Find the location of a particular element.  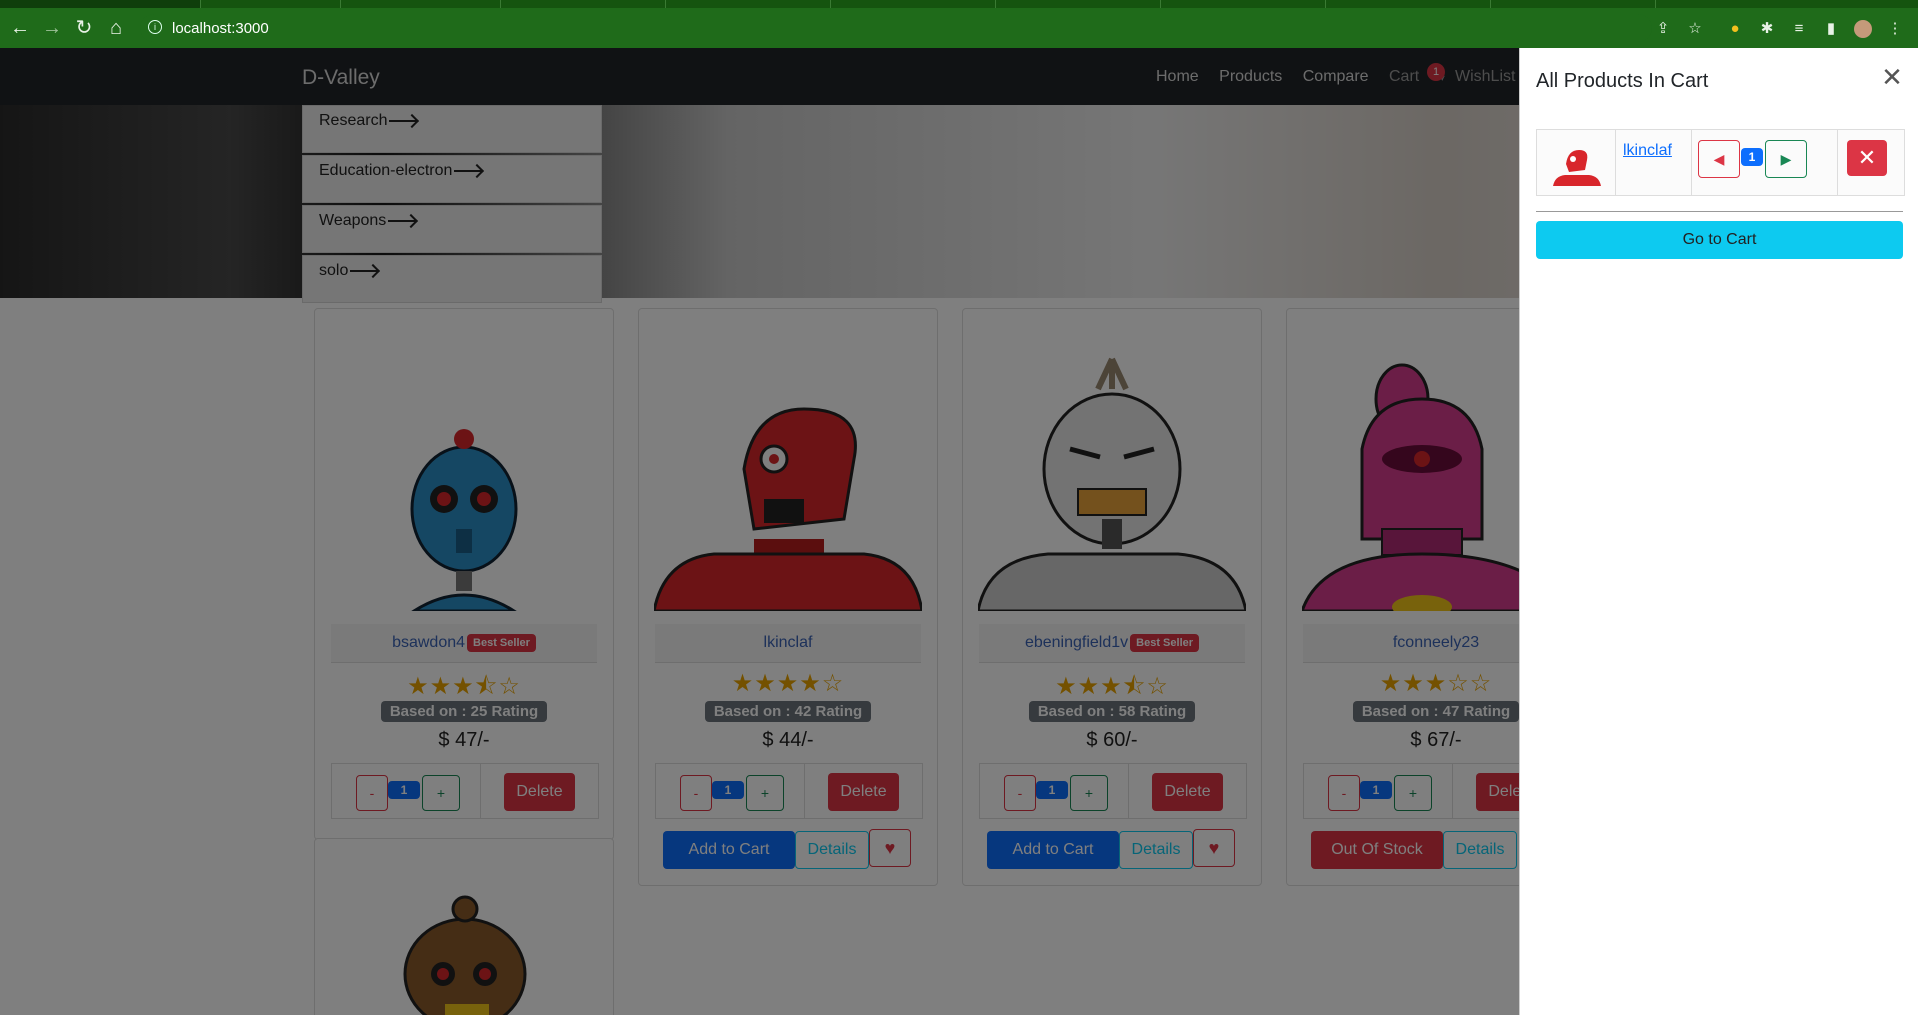

browser-tab-active is located at coordinates (100, 4).